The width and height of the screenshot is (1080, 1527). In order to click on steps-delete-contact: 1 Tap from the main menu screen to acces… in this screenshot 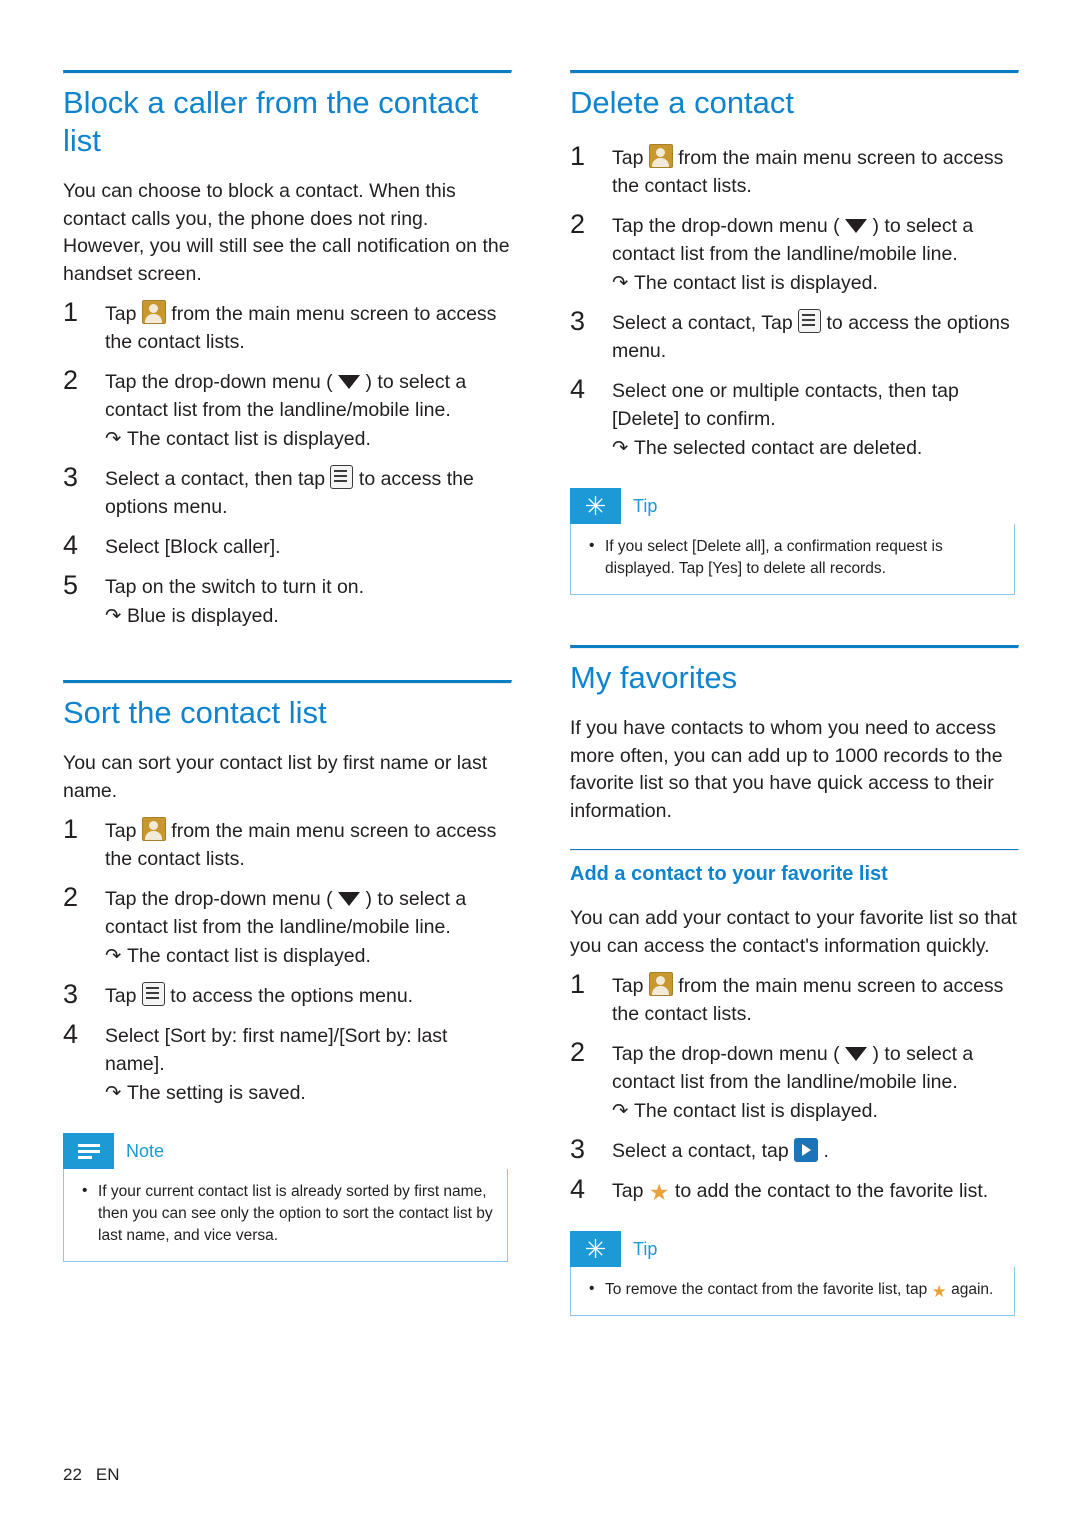, I will do `click(793, 301)`.